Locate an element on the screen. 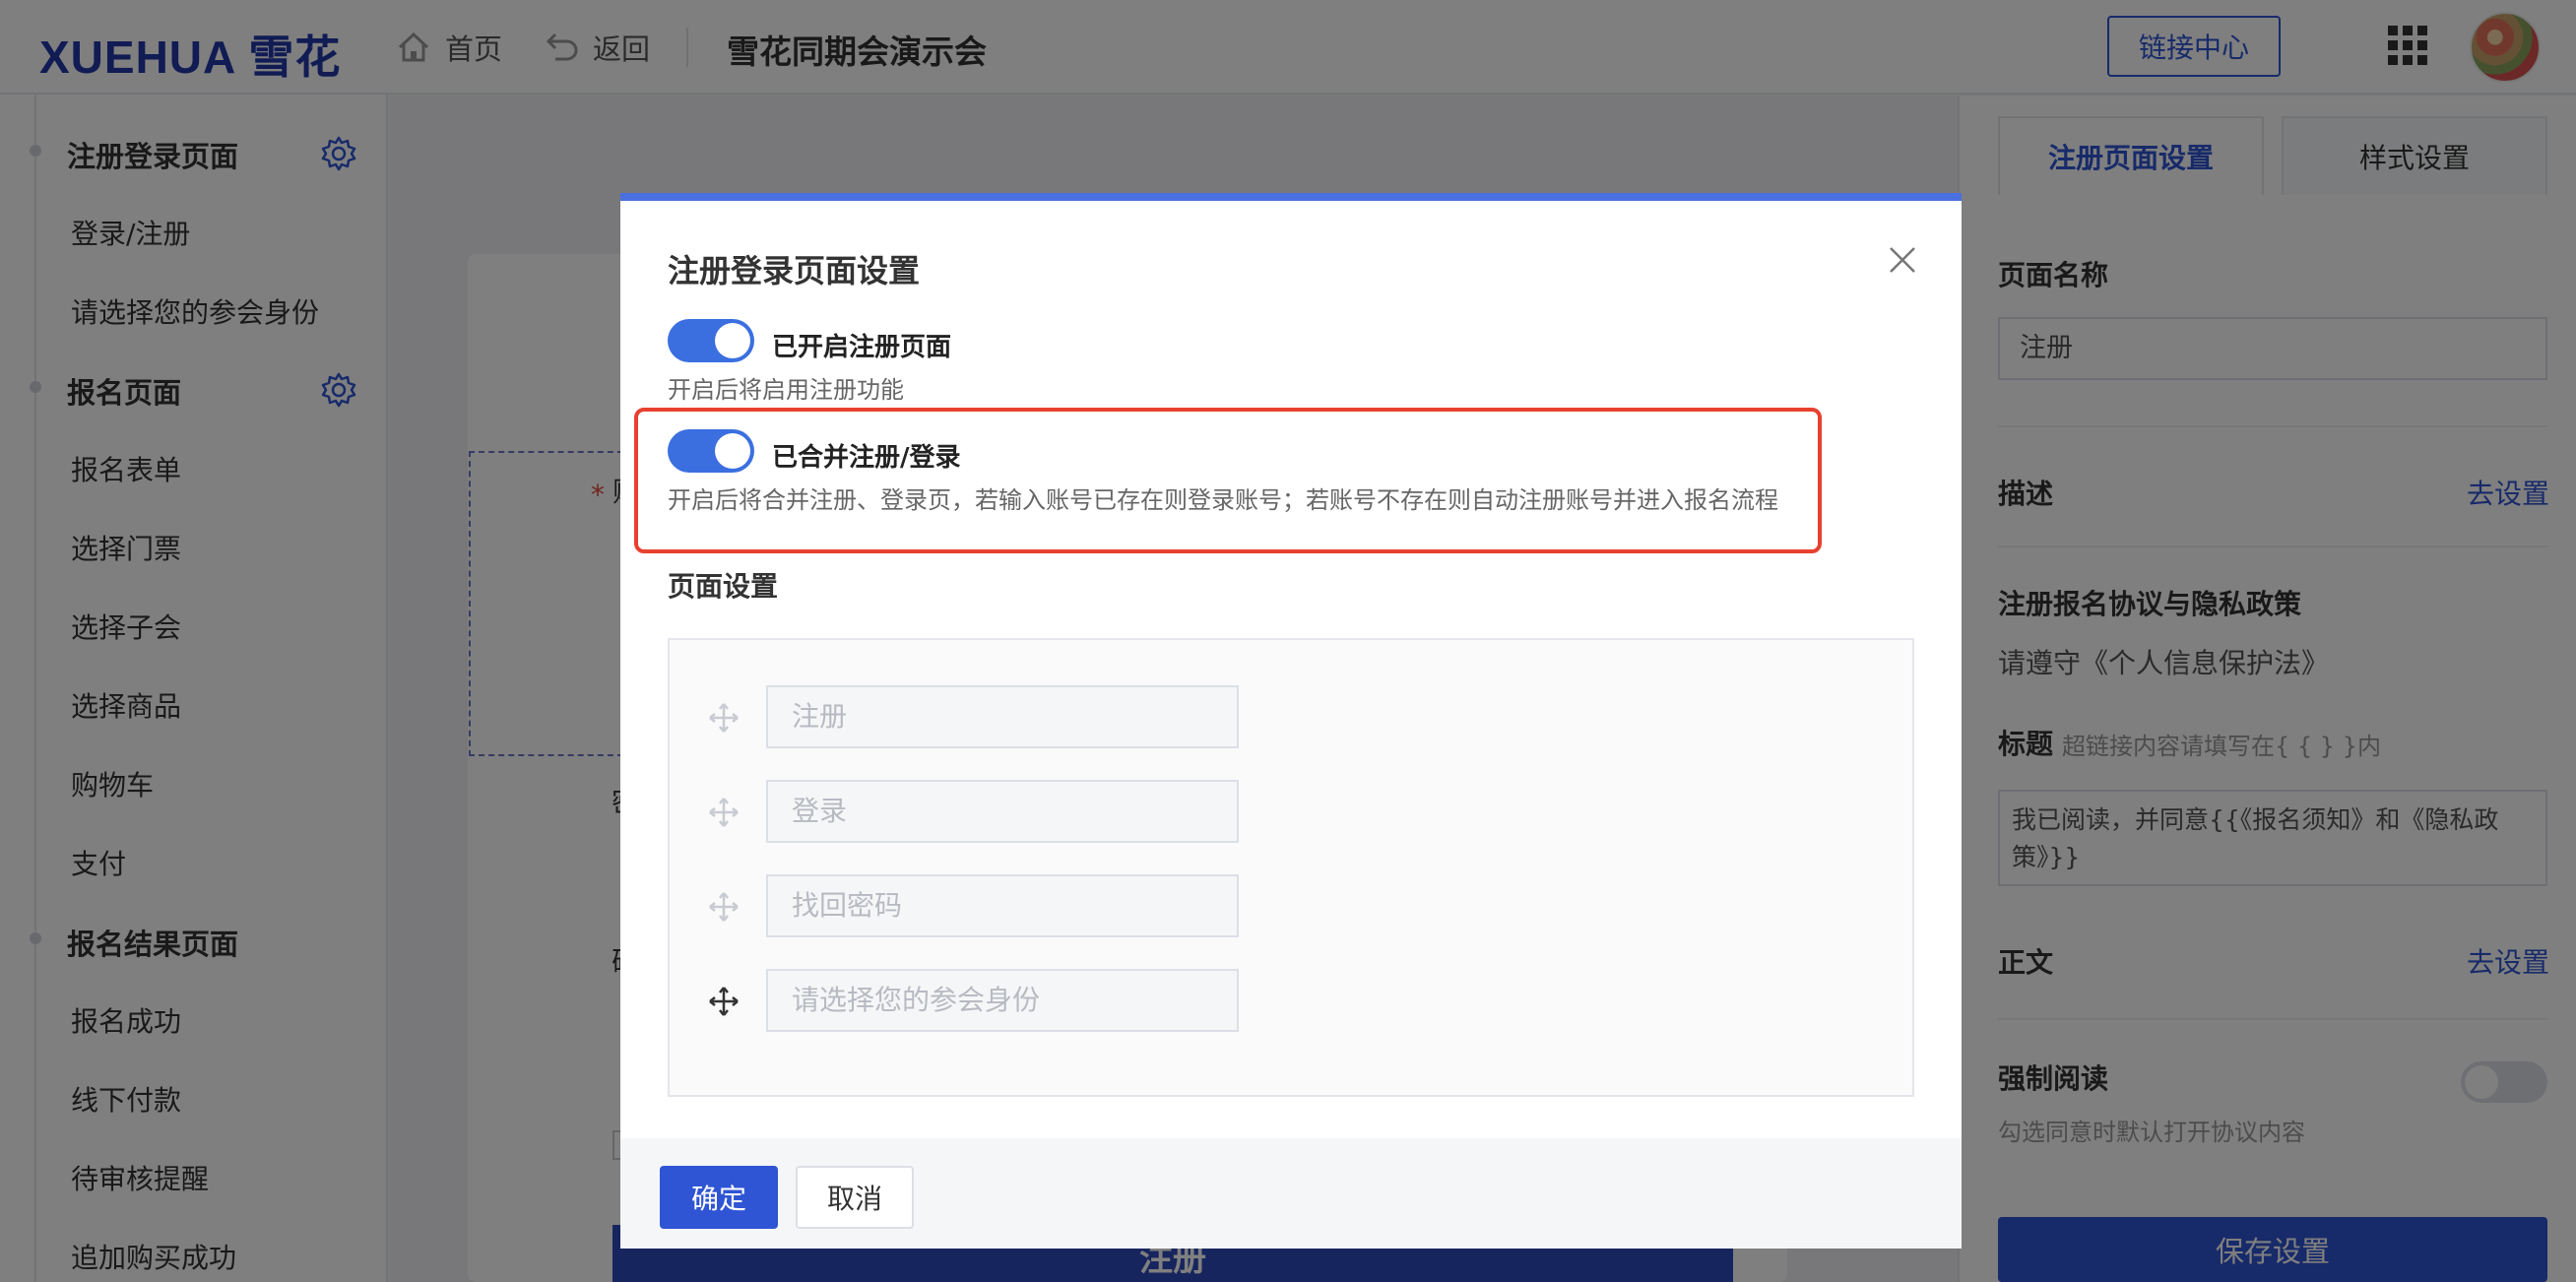 The width and height of the screenshot is (2576, 1282). merge-register-login-toggle is located at coordinates (711, 451).